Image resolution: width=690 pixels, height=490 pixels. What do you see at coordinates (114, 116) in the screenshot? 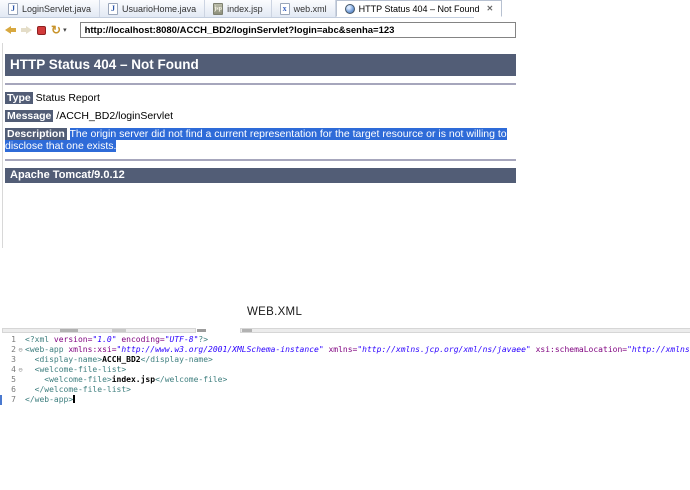
I see `message-value: /ACCH_BD2/loginServlet` at bounding box center [114, 116].